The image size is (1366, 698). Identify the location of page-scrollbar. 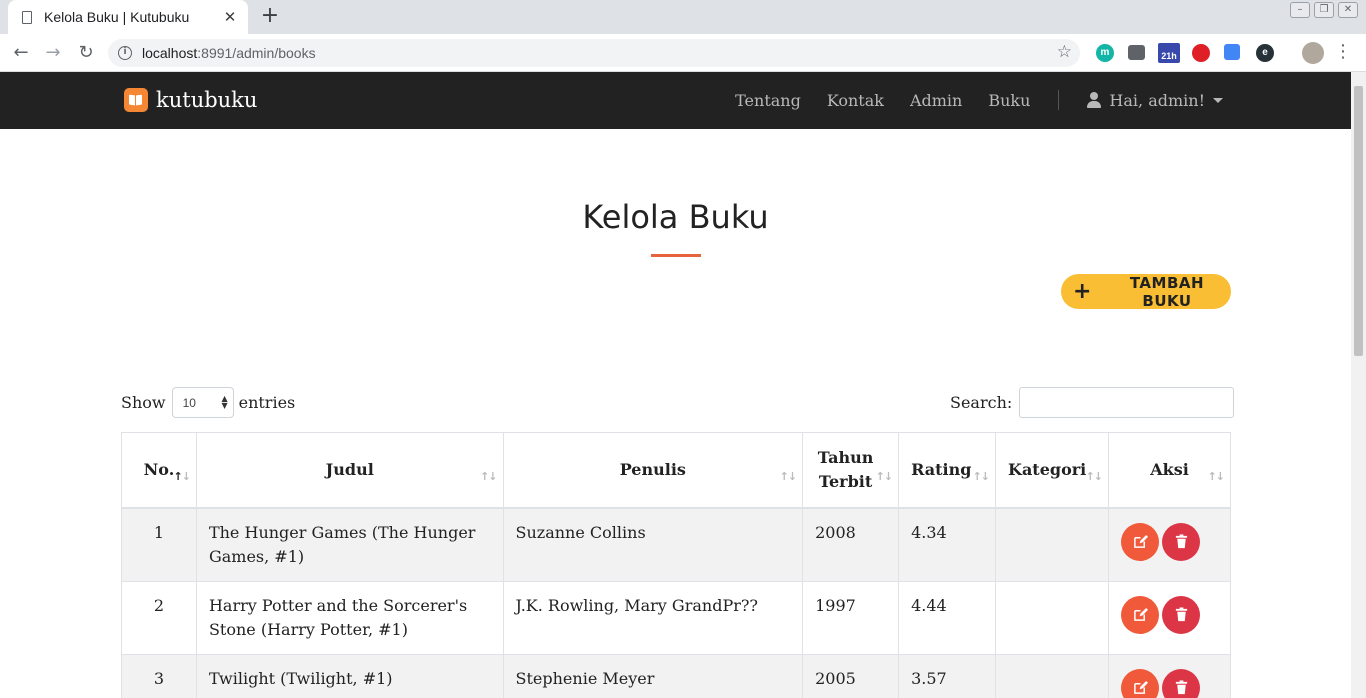
(1358, 385).